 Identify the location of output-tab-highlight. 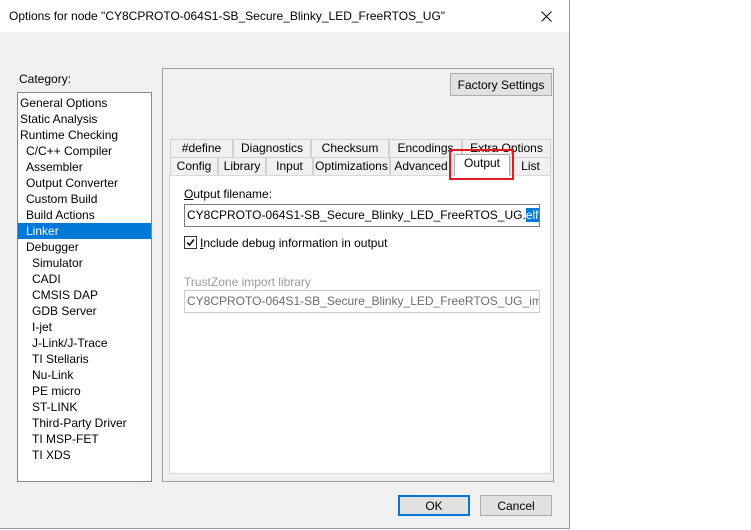
(481, 164).